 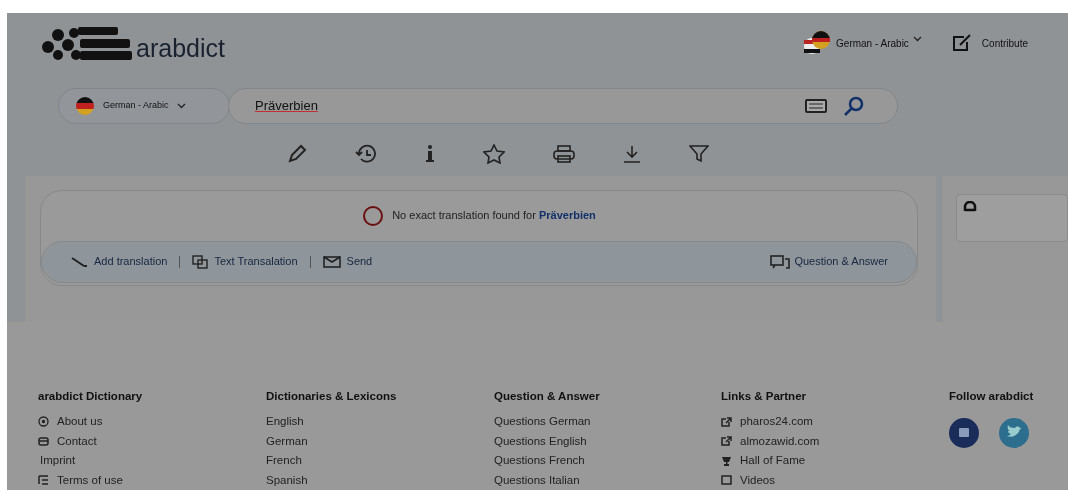 I want to click on chat-icon, so click(x=780, y=261).